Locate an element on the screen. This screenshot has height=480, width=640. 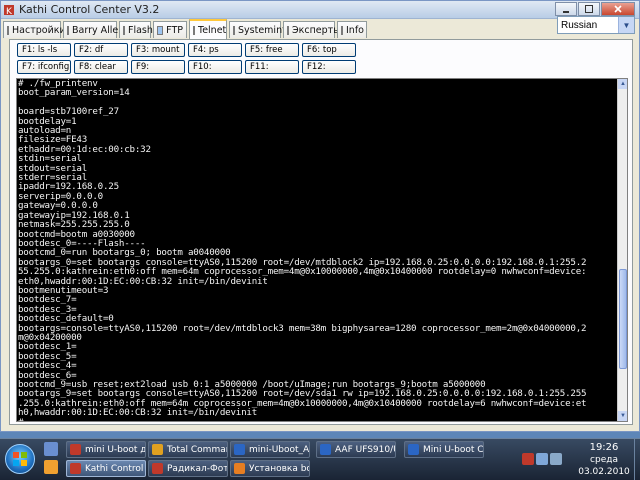
tab-systeminfo: Systeminfo is located at coordinates (260, 29).